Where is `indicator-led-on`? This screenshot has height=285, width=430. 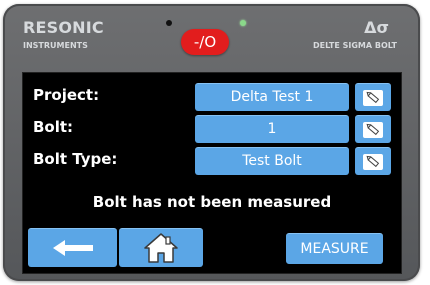
indicator-led-on is located at coordinates (243, 23).